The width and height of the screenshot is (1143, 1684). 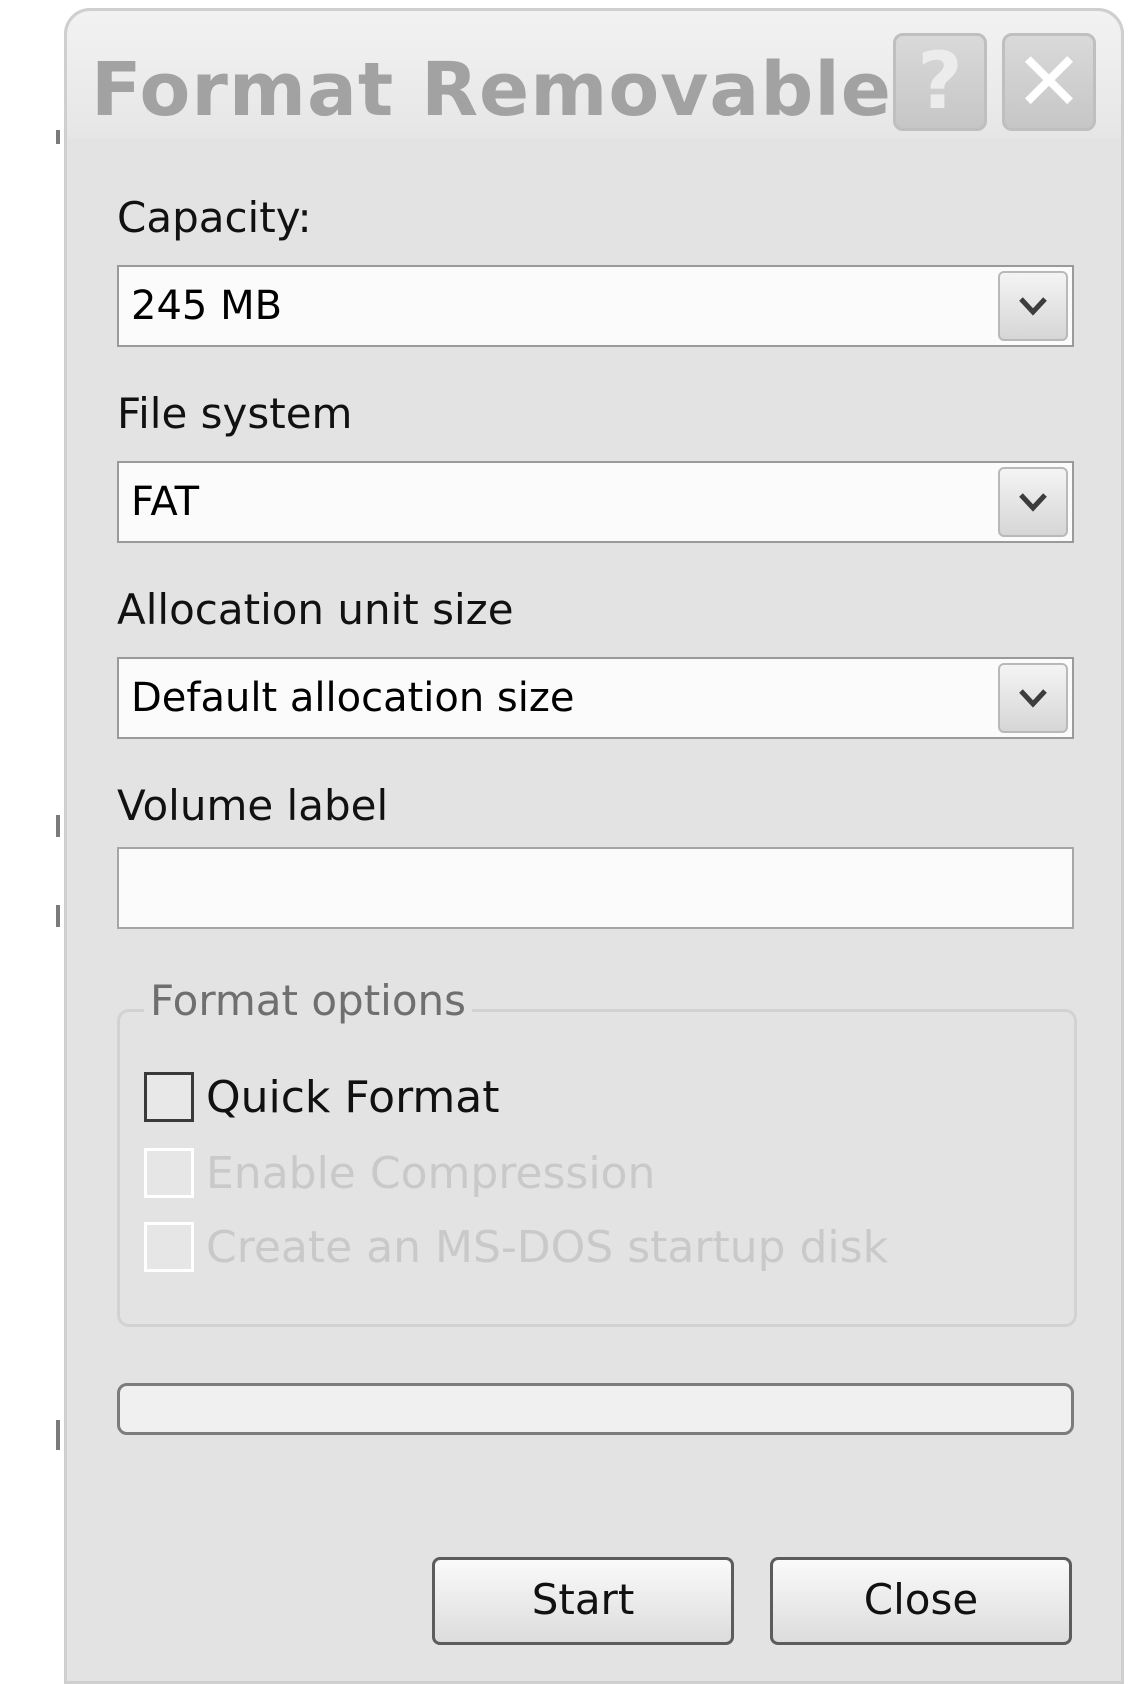 I want to click on msdos-startup-label: Create an MS-DOS startup disk, so click(x=547, y=1247).